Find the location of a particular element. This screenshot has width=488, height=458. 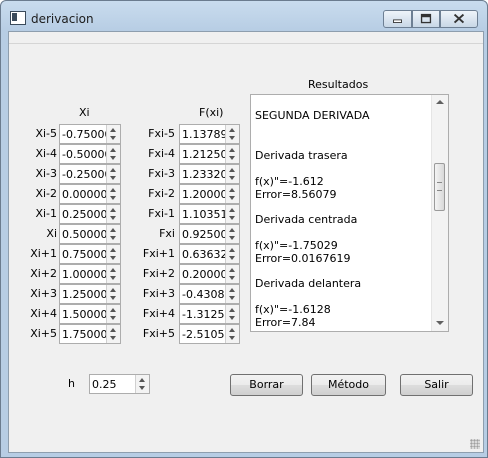

scroll-up-icon is located at coordinates (440, 102).